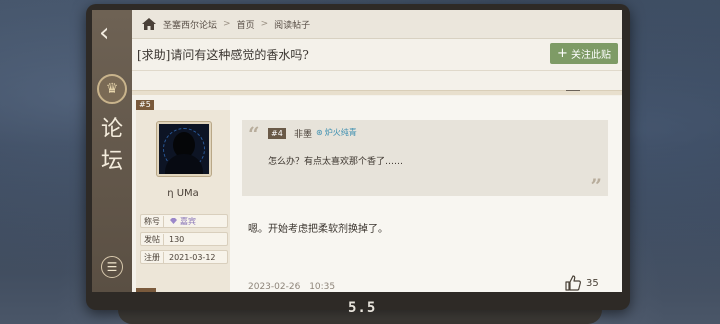  I want to click on quote-author-badge: ⊛ 炉火纯青, so click(336, 132).